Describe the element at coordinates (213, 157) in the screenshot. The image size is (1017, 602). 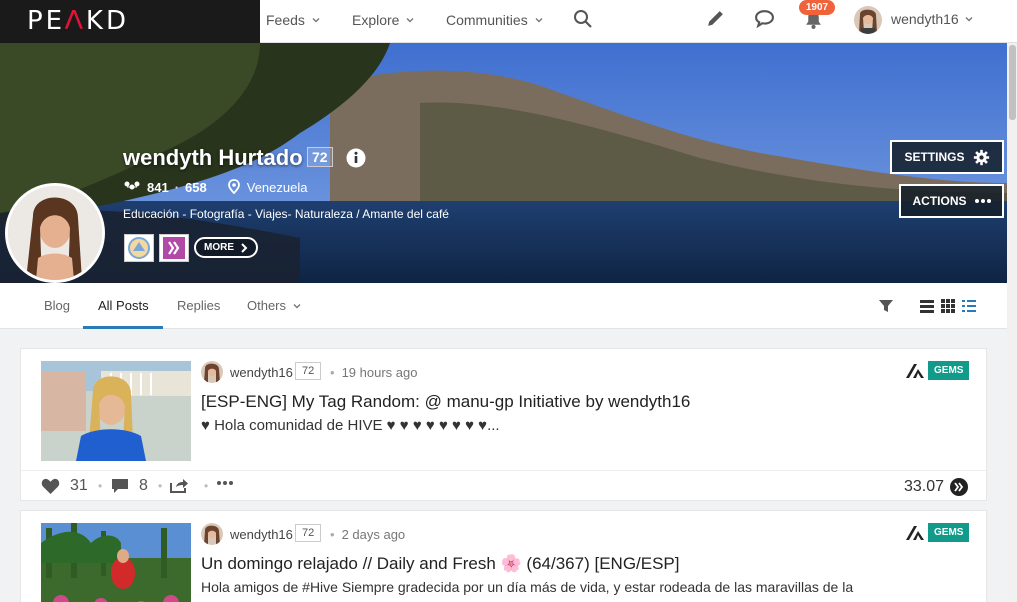
I see `profile-name: wendyth Hurtado` at that location.